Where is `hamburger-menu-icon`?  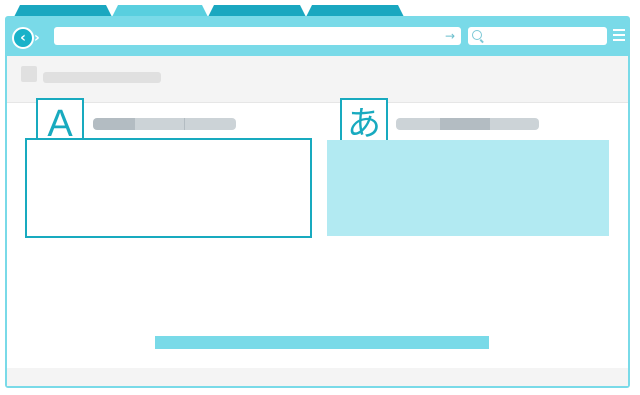 hamburger-menu-icon is located at coordinates (619, 35).